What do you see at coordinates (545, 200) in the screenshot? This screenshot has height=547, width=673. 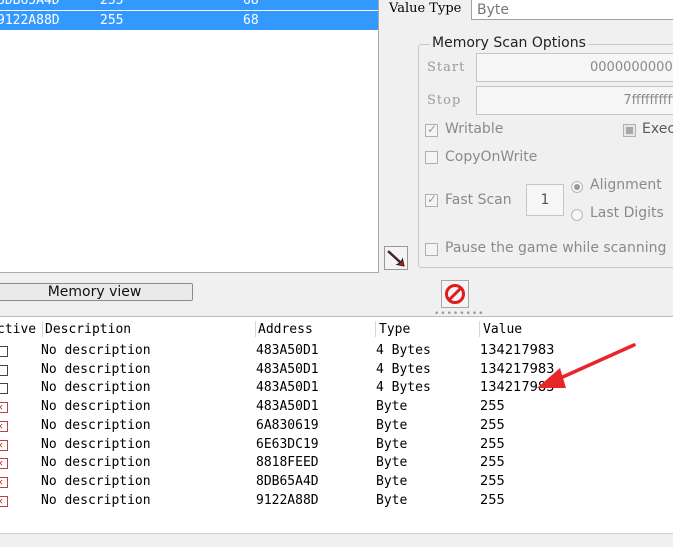 I see `fast-scan-input: 1` at bounding box center [545, 200].